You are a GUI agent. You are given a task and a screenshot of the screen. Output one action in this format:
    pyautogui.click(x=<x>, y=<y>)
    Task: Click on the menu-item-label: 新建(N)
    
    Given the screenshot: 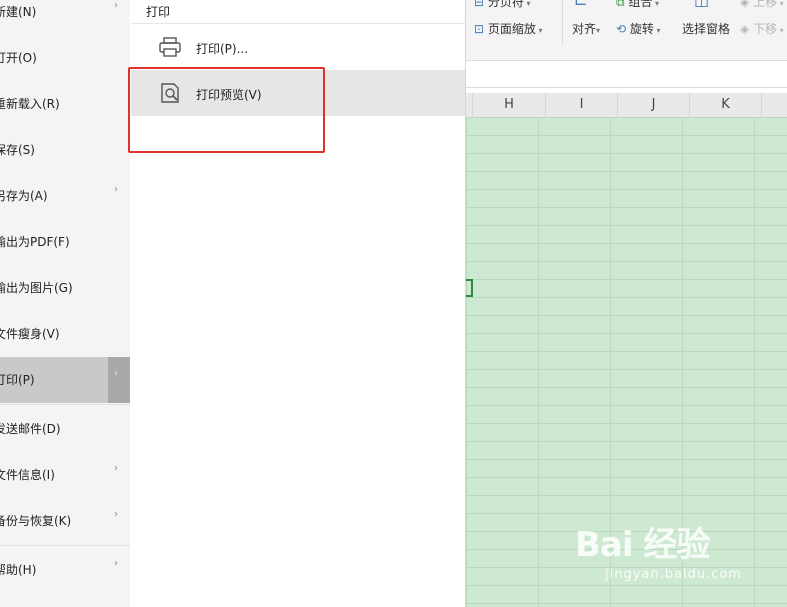 What is the action you would take?
    pyautogui.click(x=18, y=12)
    